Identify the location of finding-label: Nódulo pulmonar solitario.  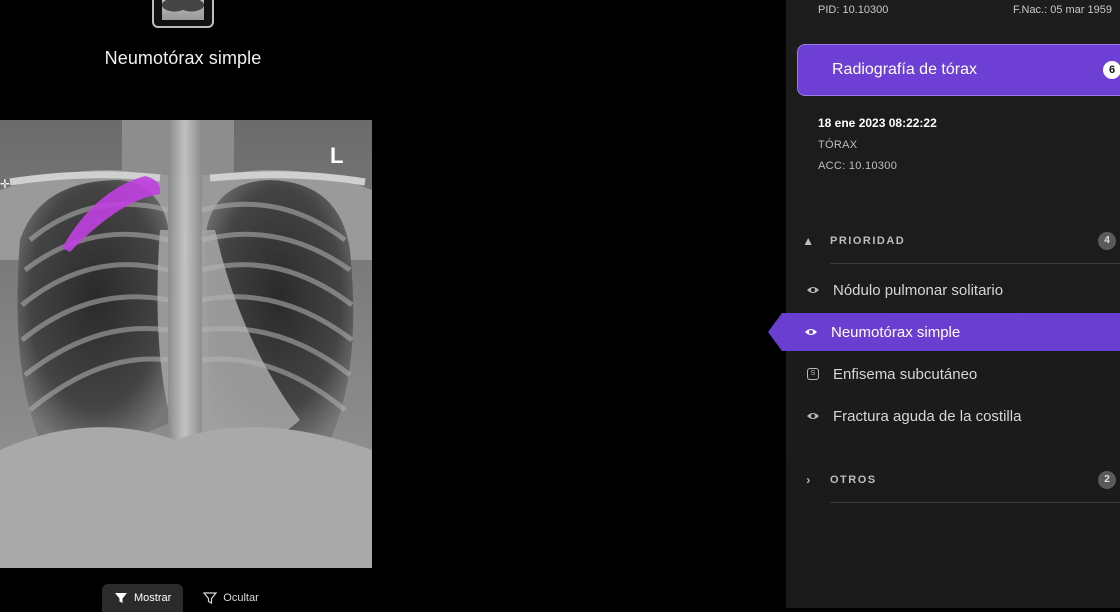
(918, 290).